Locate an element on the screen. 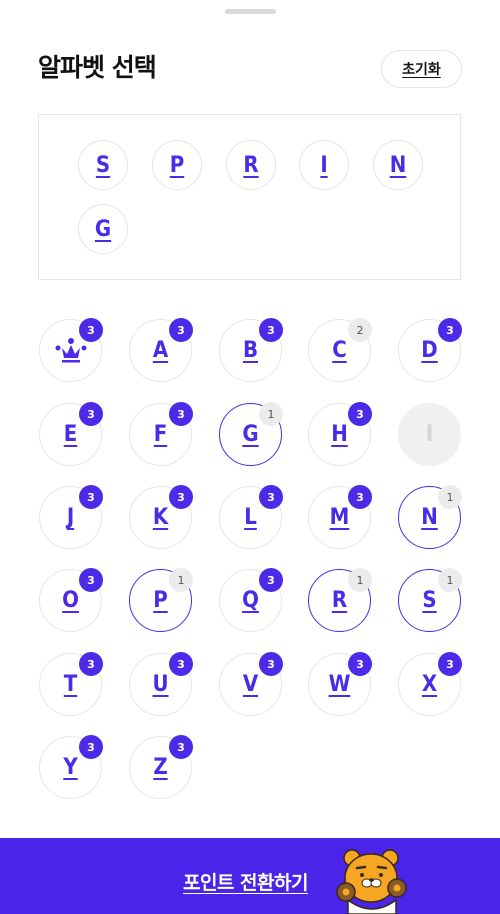  key-k: K3 is located at coordinates (161, 517).